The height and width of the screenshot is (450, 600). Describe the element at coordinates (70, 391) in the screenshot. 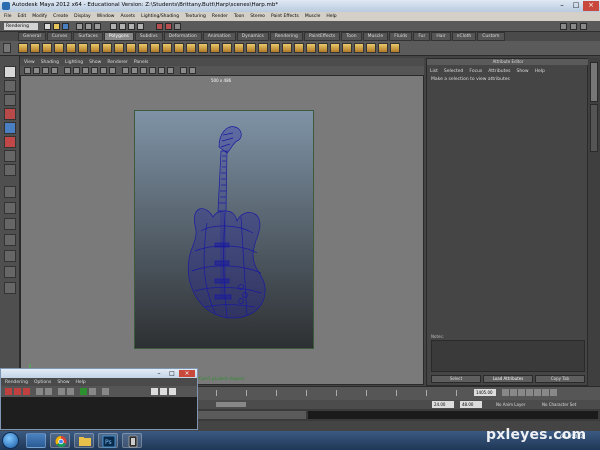

I see `alpha-channel-icon` at that location.